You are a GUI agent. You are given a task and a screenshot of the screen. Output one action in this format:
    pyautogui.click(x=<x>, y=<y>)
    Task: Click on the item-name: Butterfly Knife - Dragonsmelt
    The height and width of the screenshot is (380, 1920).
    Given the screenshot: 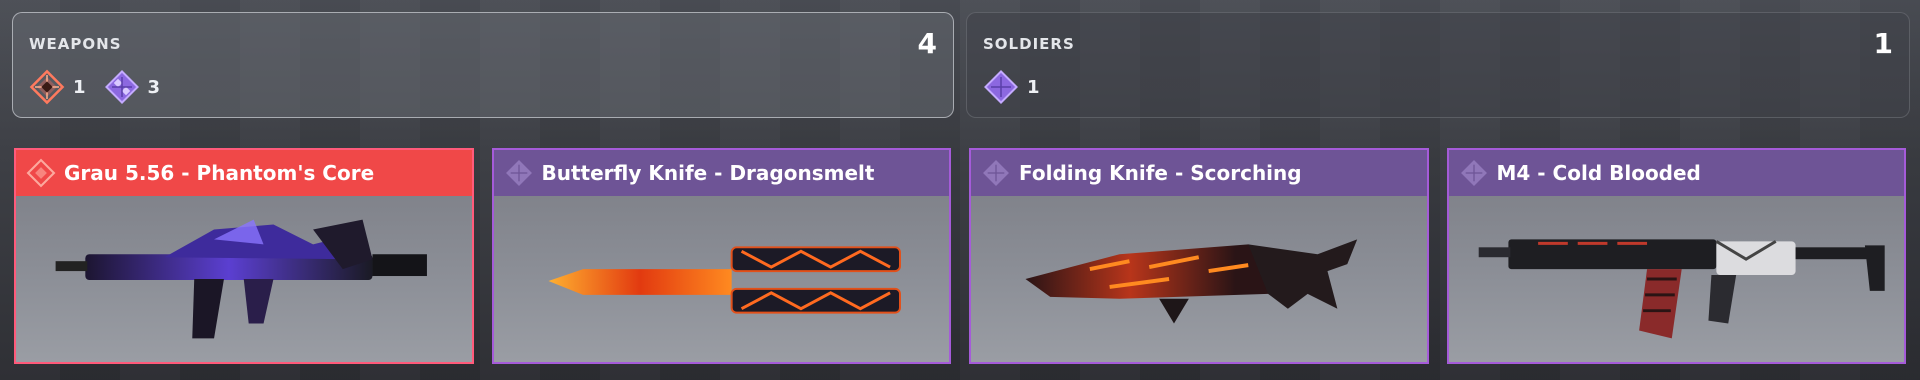 What is the action you would take?
    pyautogui.click(x=708, y=173)
    